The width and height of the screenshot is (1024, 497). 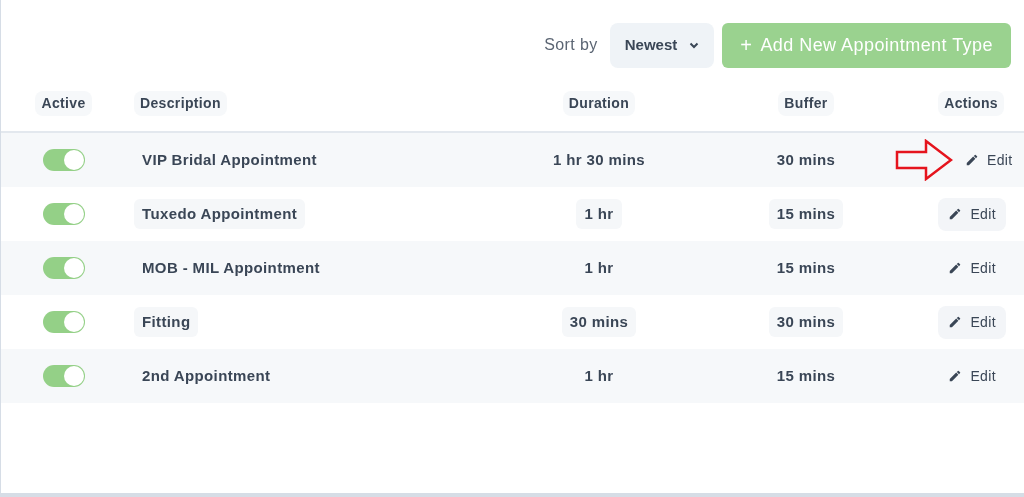 I want to click on chevron-icon, so click(x=694, y=45).